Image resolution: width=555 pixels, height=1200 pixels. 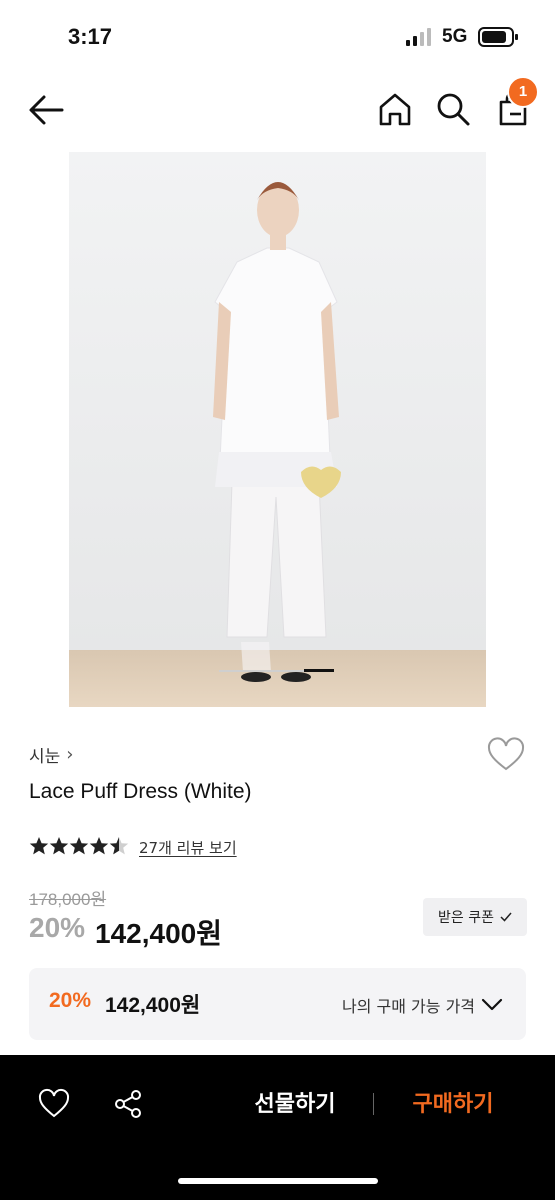 I want to click on home-icon, so click(x=395, y=109).